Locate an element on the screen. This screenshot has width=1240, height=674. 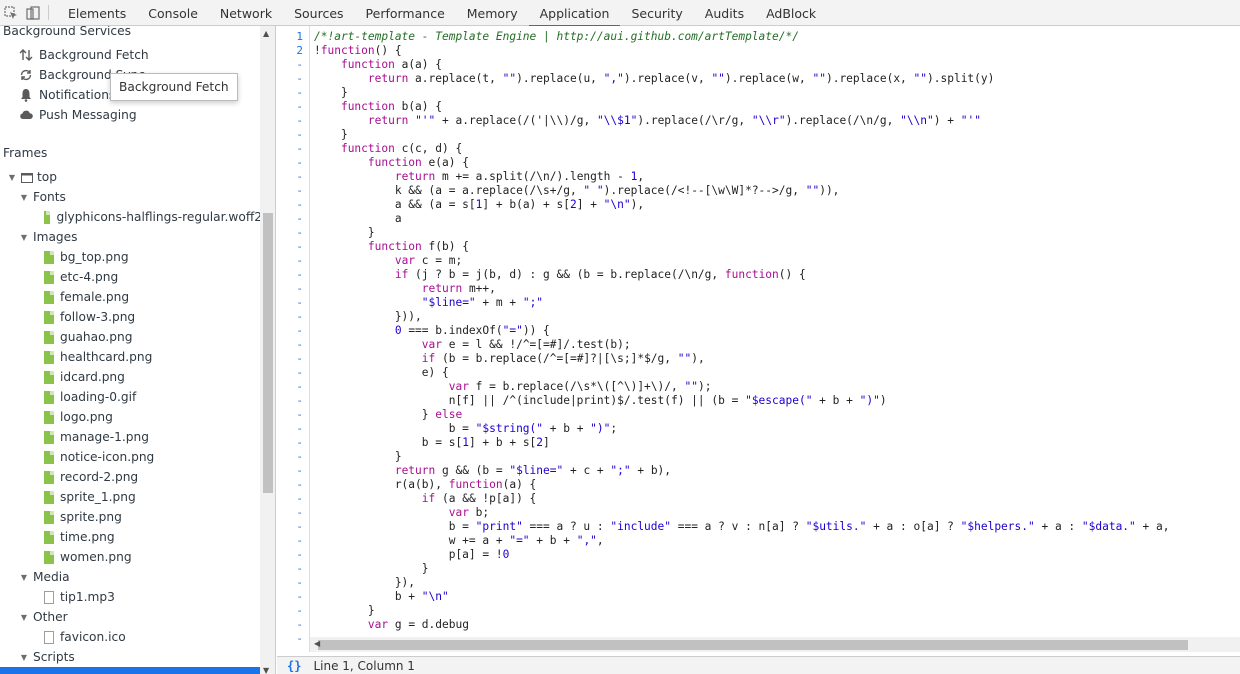
sidebar-item-background-fetch: Background Fetch is located at coordinates (131, 55).